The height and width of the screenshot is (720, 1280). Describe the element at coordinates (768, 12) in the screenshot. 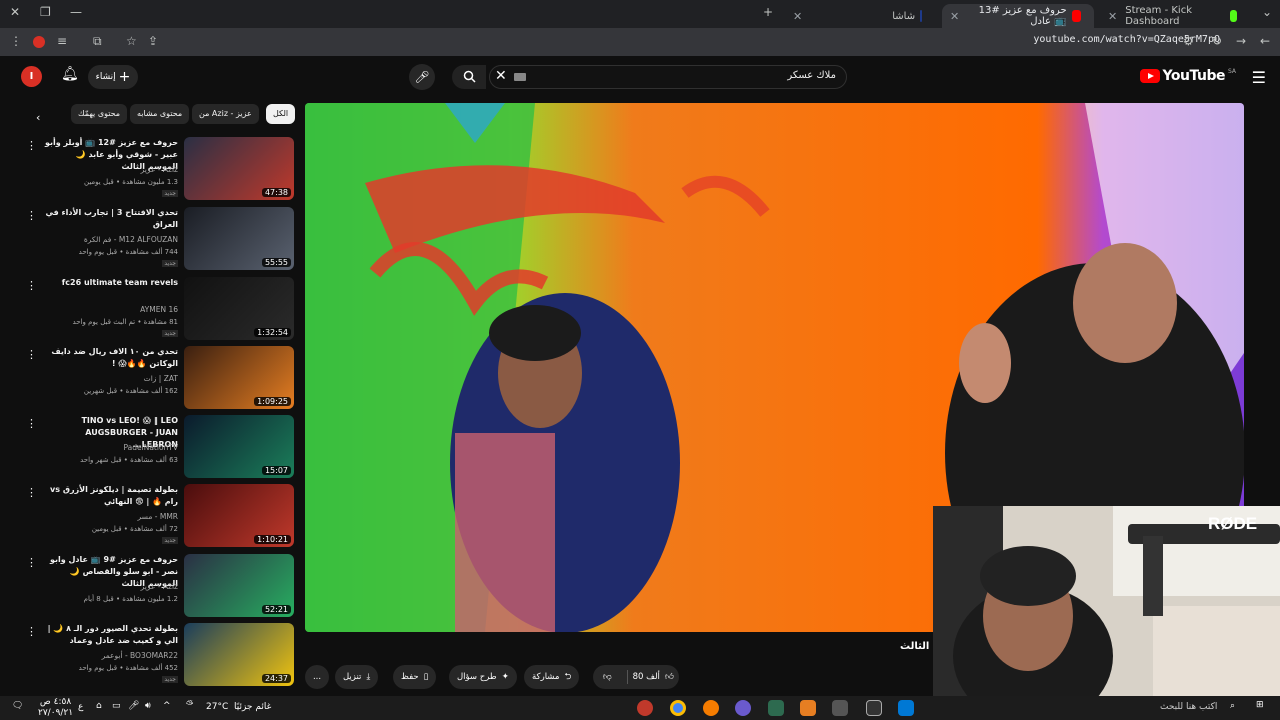

I see `new-tab-button: +` at that location.